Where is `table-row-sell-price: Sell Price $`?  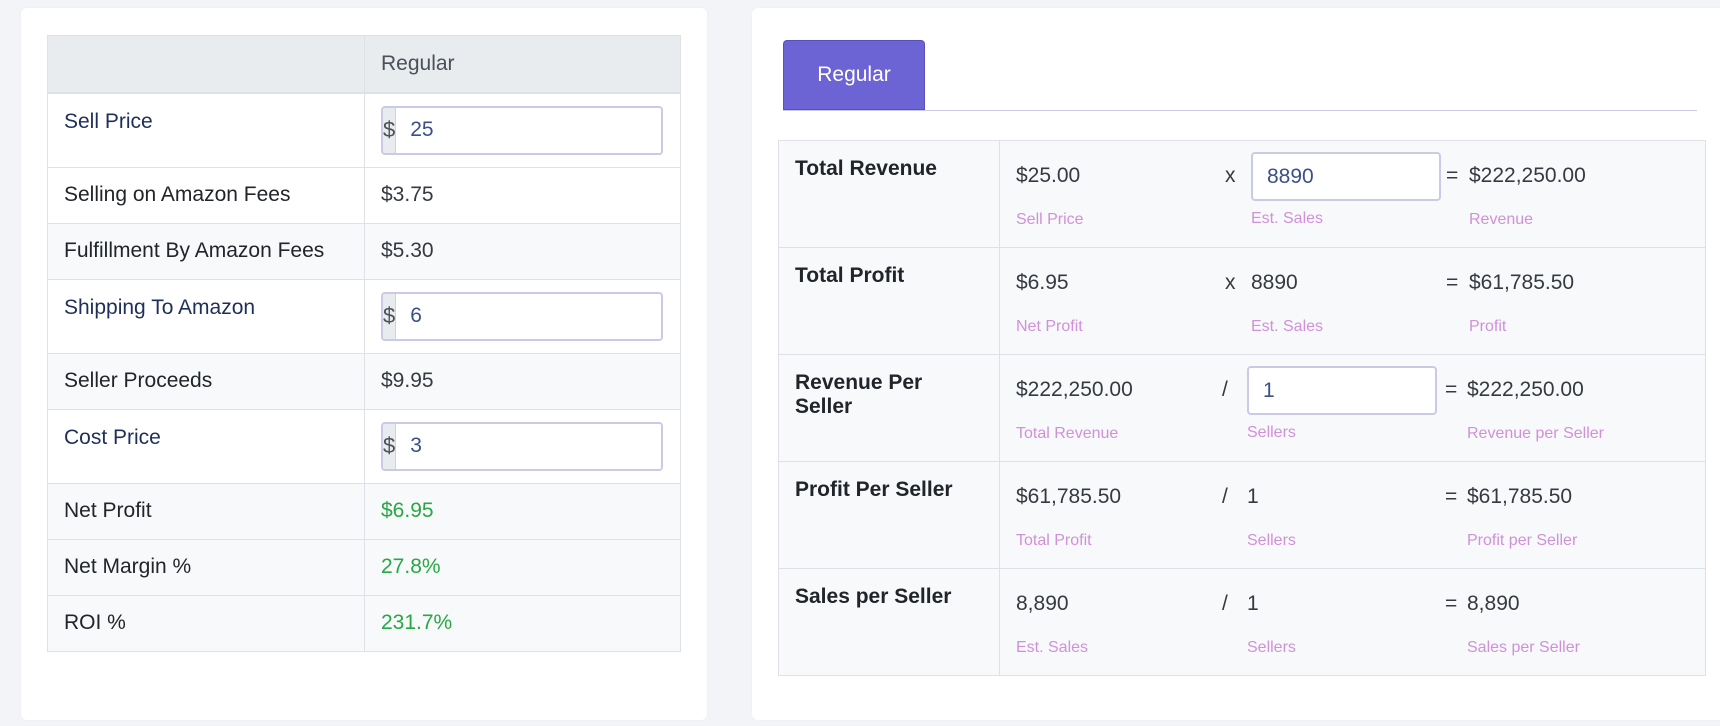 table-row-sell-price: Sell Price $ is located at coordinates (364, 130).